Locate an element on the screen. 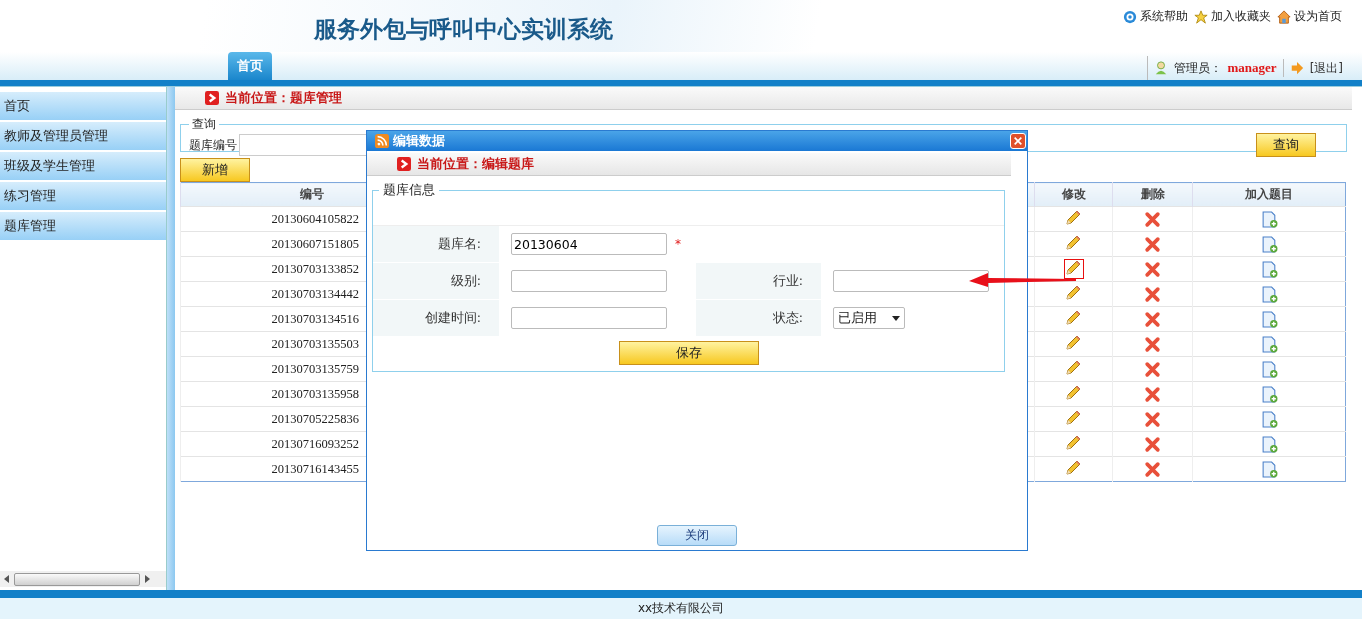 The image size is (1362, 619). field-label: 创建时间: is located at coordinates (452, 318).